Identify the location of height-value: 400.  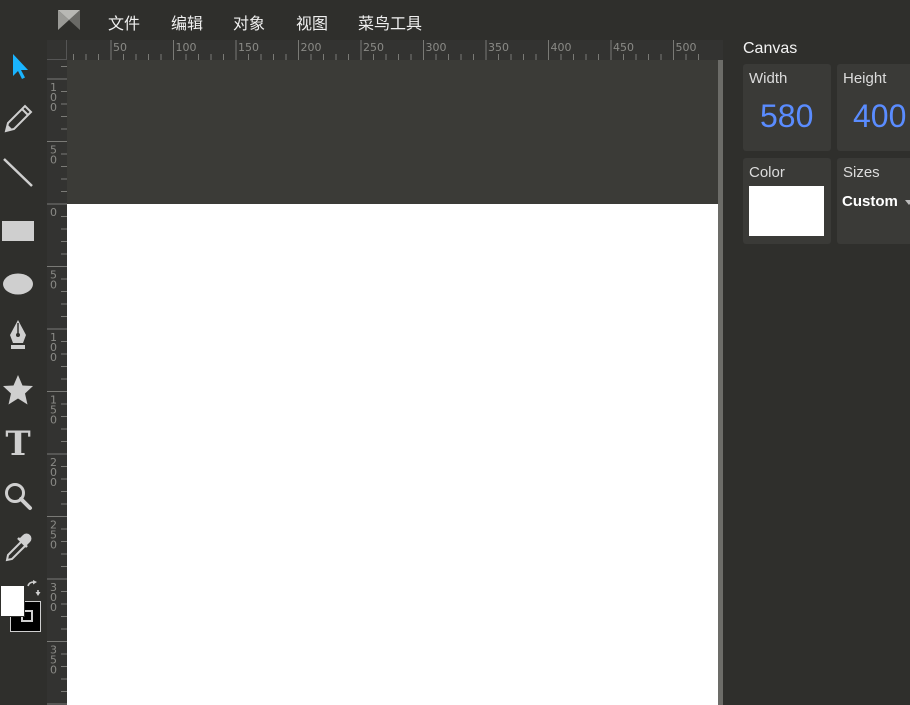
(879, 116).